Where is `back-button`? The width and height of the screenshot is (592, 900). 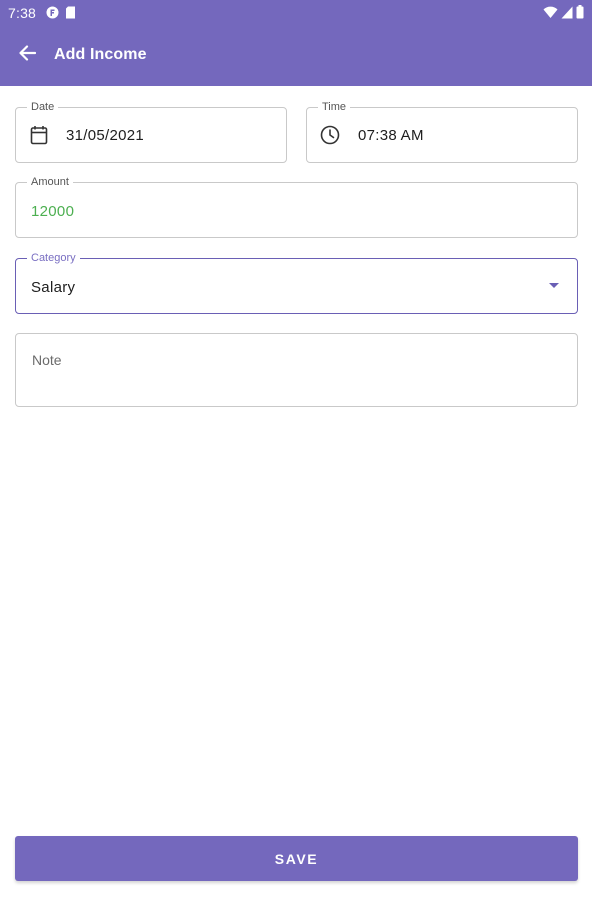 back-button is located at coordinates (27, 55).